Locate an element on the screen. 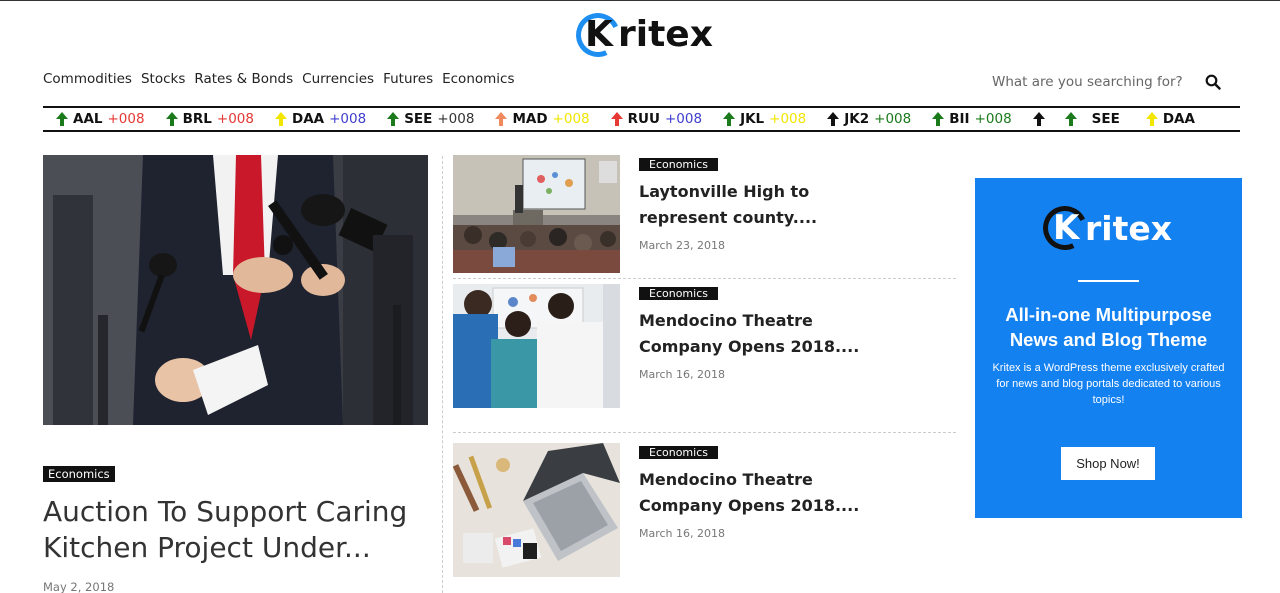 The image size is (1280, 593). ticker-item: RUU +008 is located at coordinates (656, 119).